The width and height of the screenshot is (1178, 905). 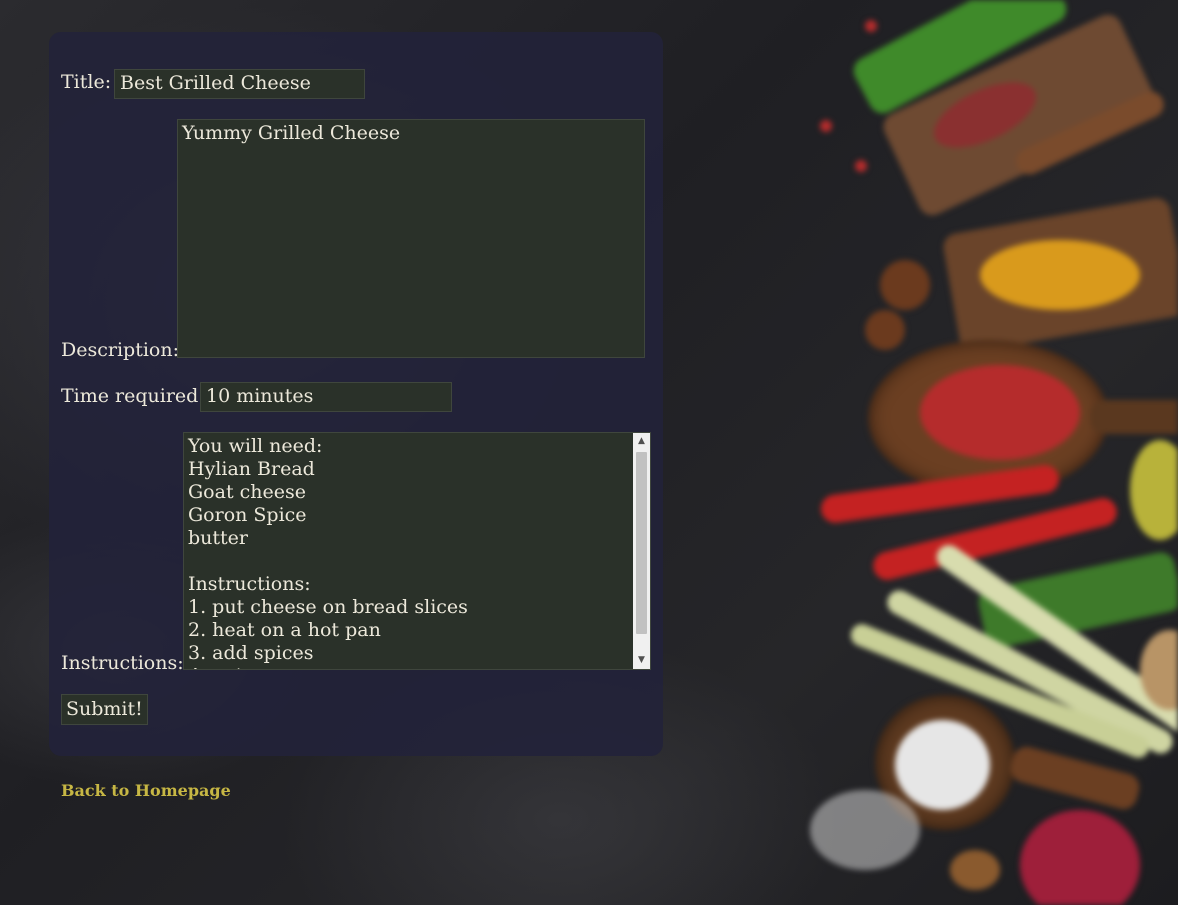 What do you see at coordinates (120, 350) in the screenshot?
I see `description-label: Description:` at bounding box center [120, 350].